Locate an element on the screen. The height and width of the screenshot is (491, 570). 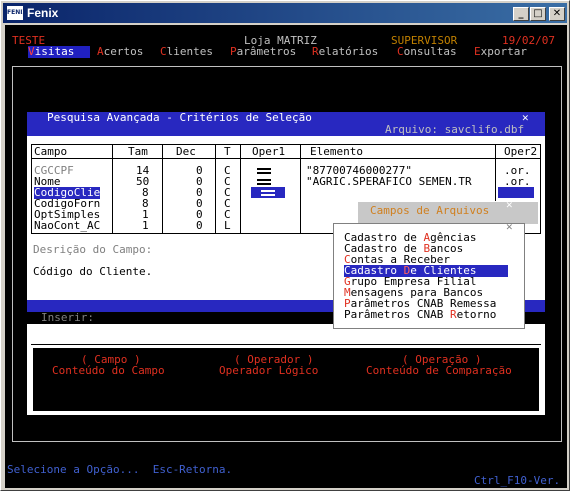
menu-clientes: Clientes is located at coordinates (186, 52).